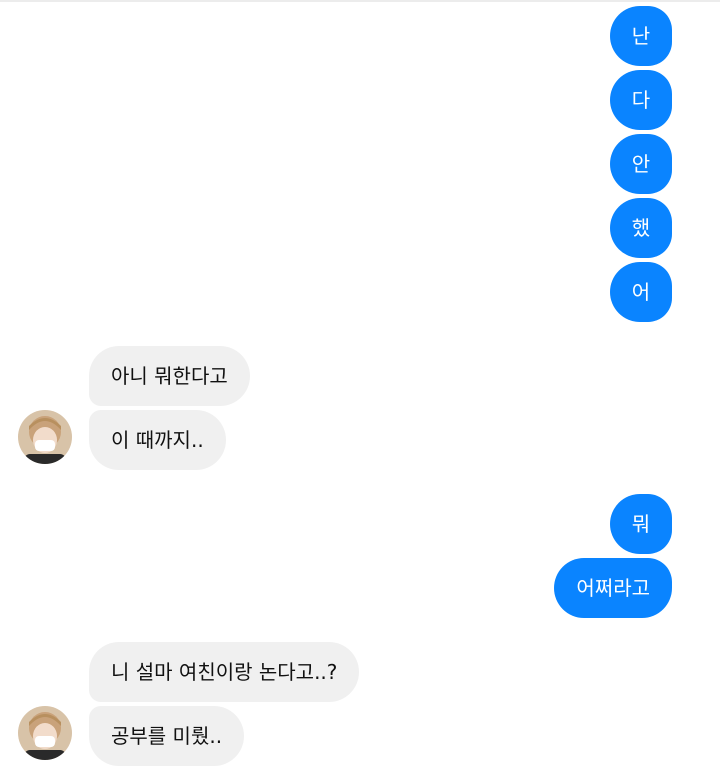  I want to click on message-bubble-outgoing: 뭐, so click(641, 524).